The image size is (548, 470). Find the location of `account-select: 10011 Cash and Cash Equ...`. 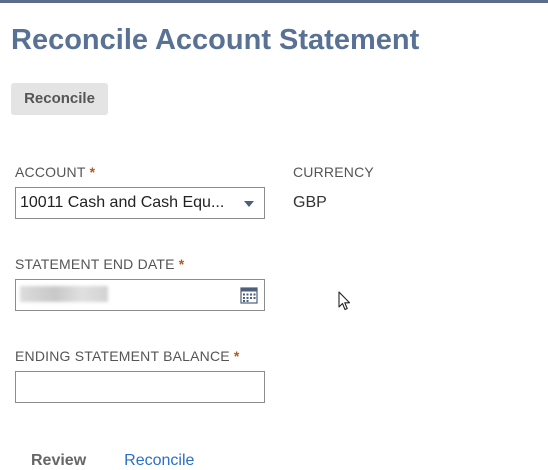

account-select: 10011 Cash and Cash Equ... is located at coordinates (140, 203).